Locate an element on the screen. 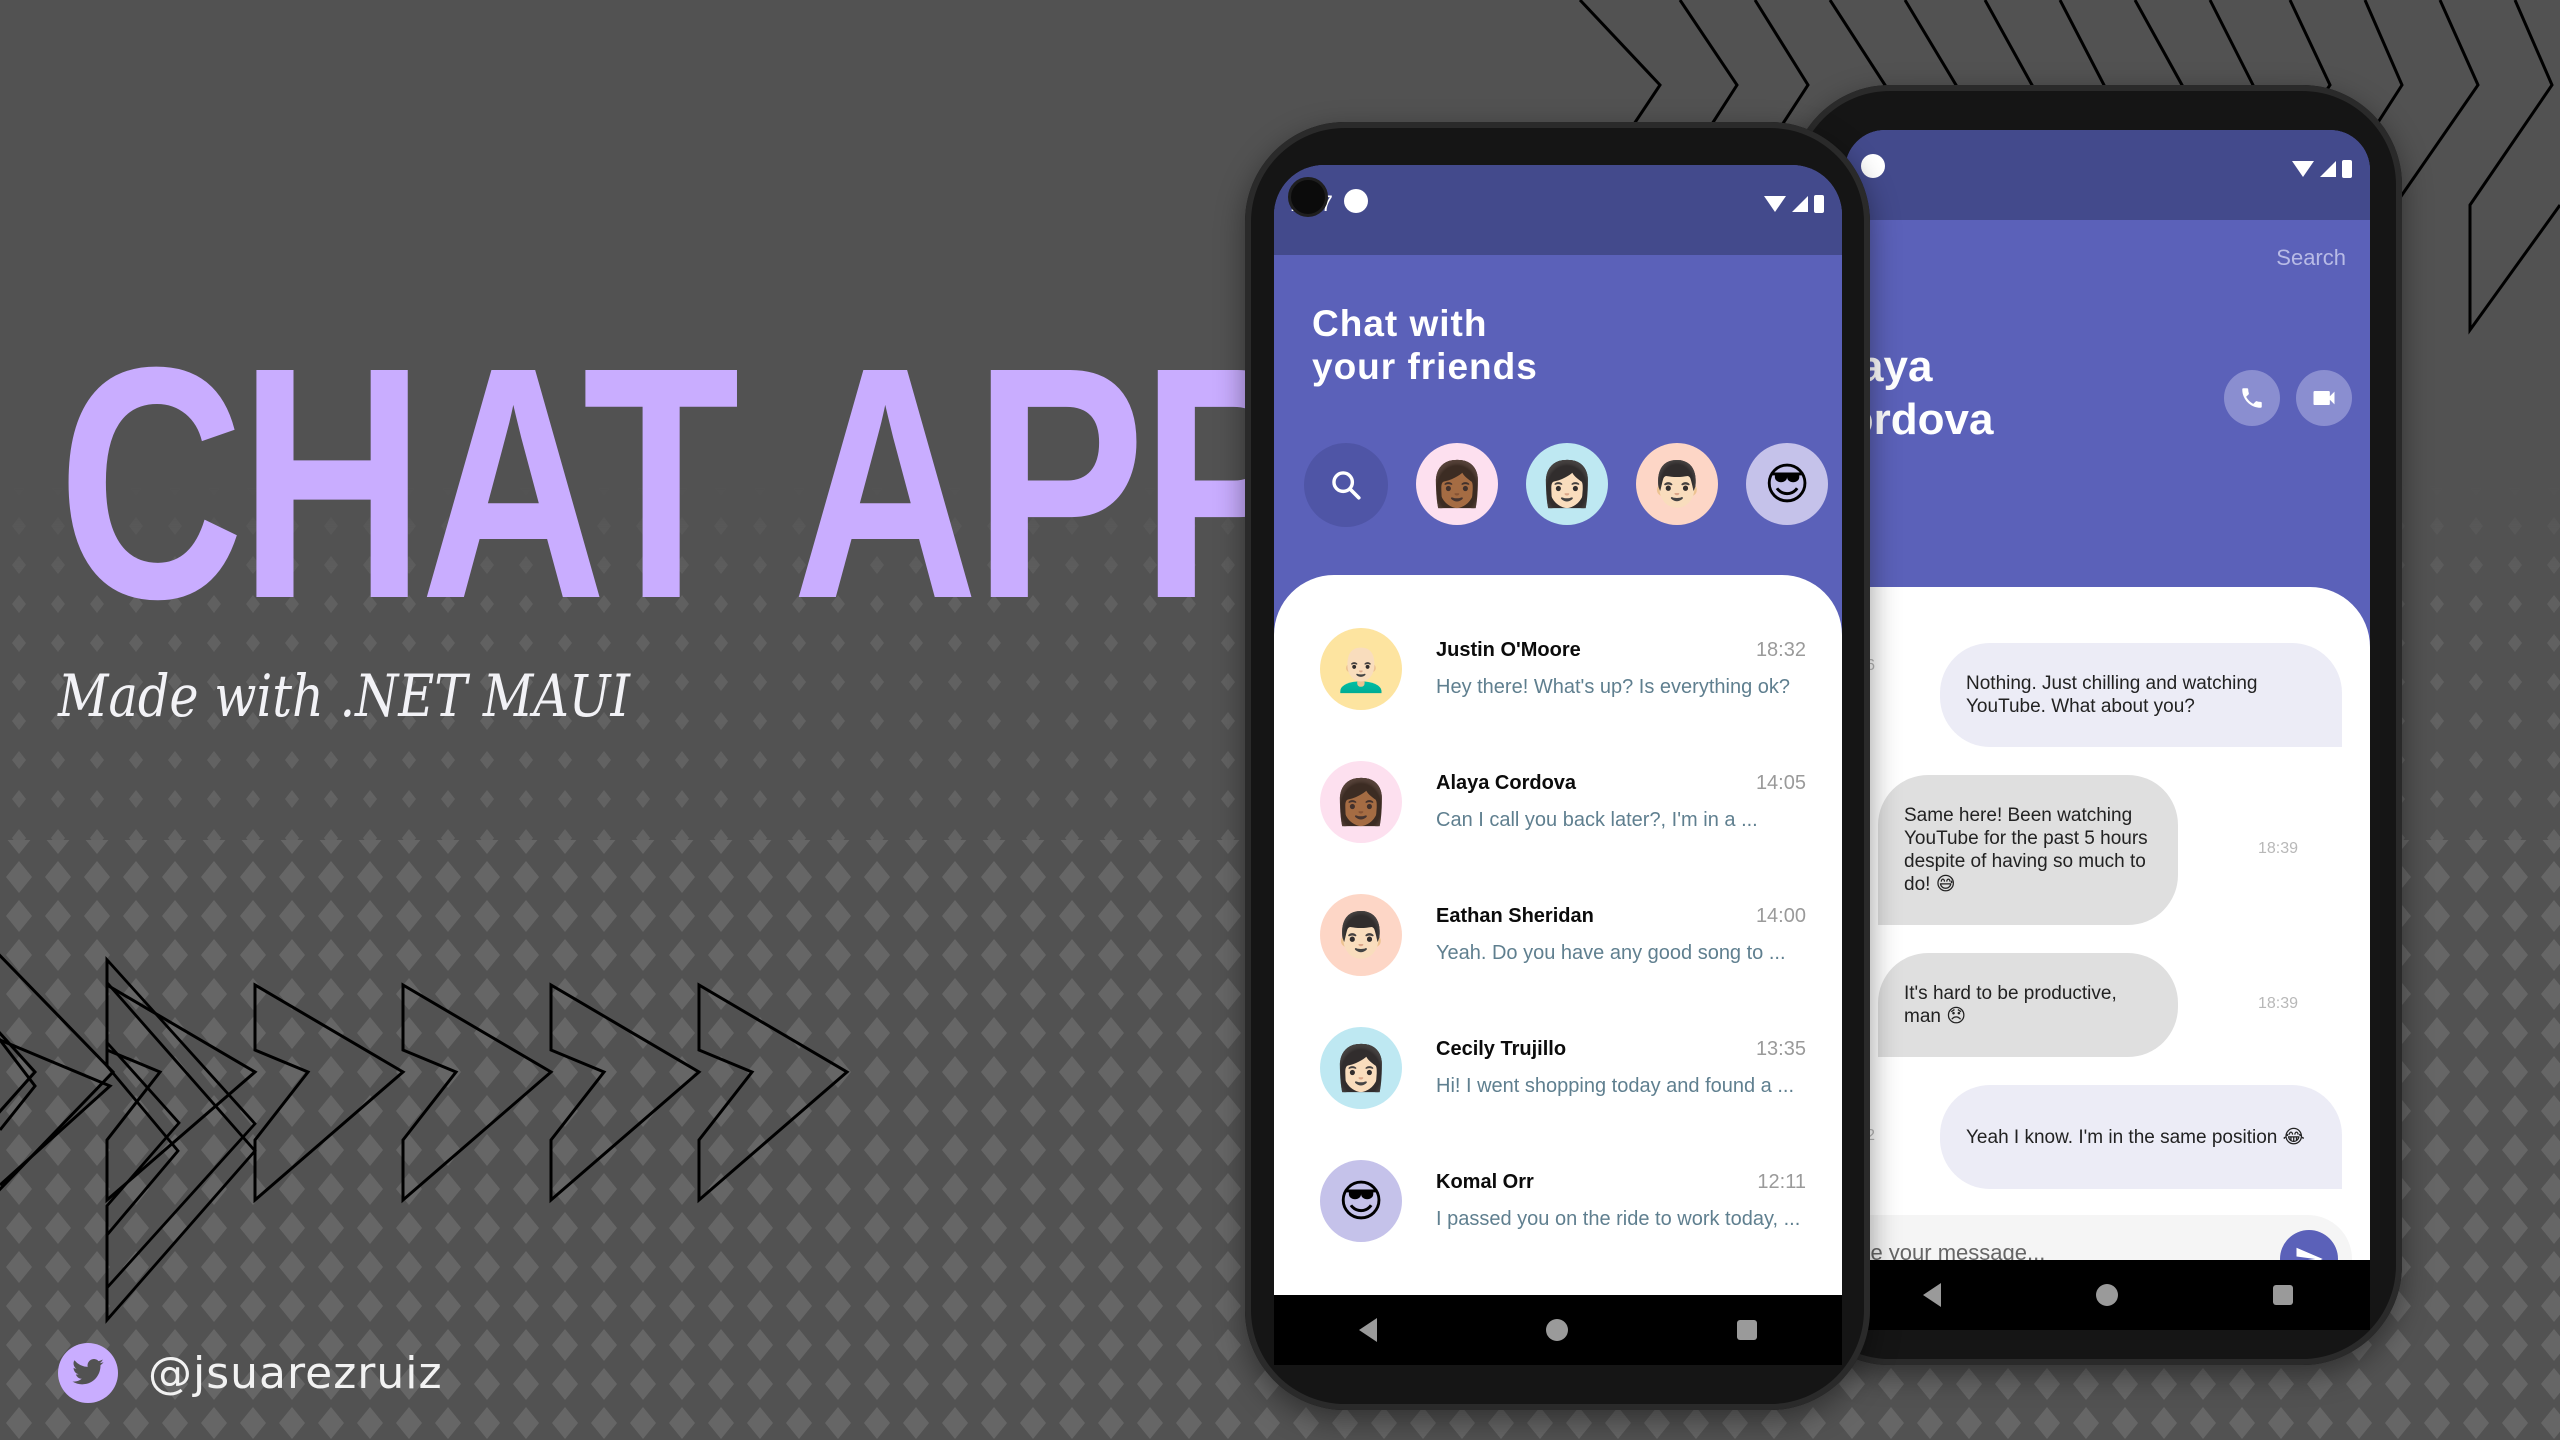 The width and height of the screenshot is (2560, 1440). avatar: 👩🏾 is located at coordinates (1361, 802).